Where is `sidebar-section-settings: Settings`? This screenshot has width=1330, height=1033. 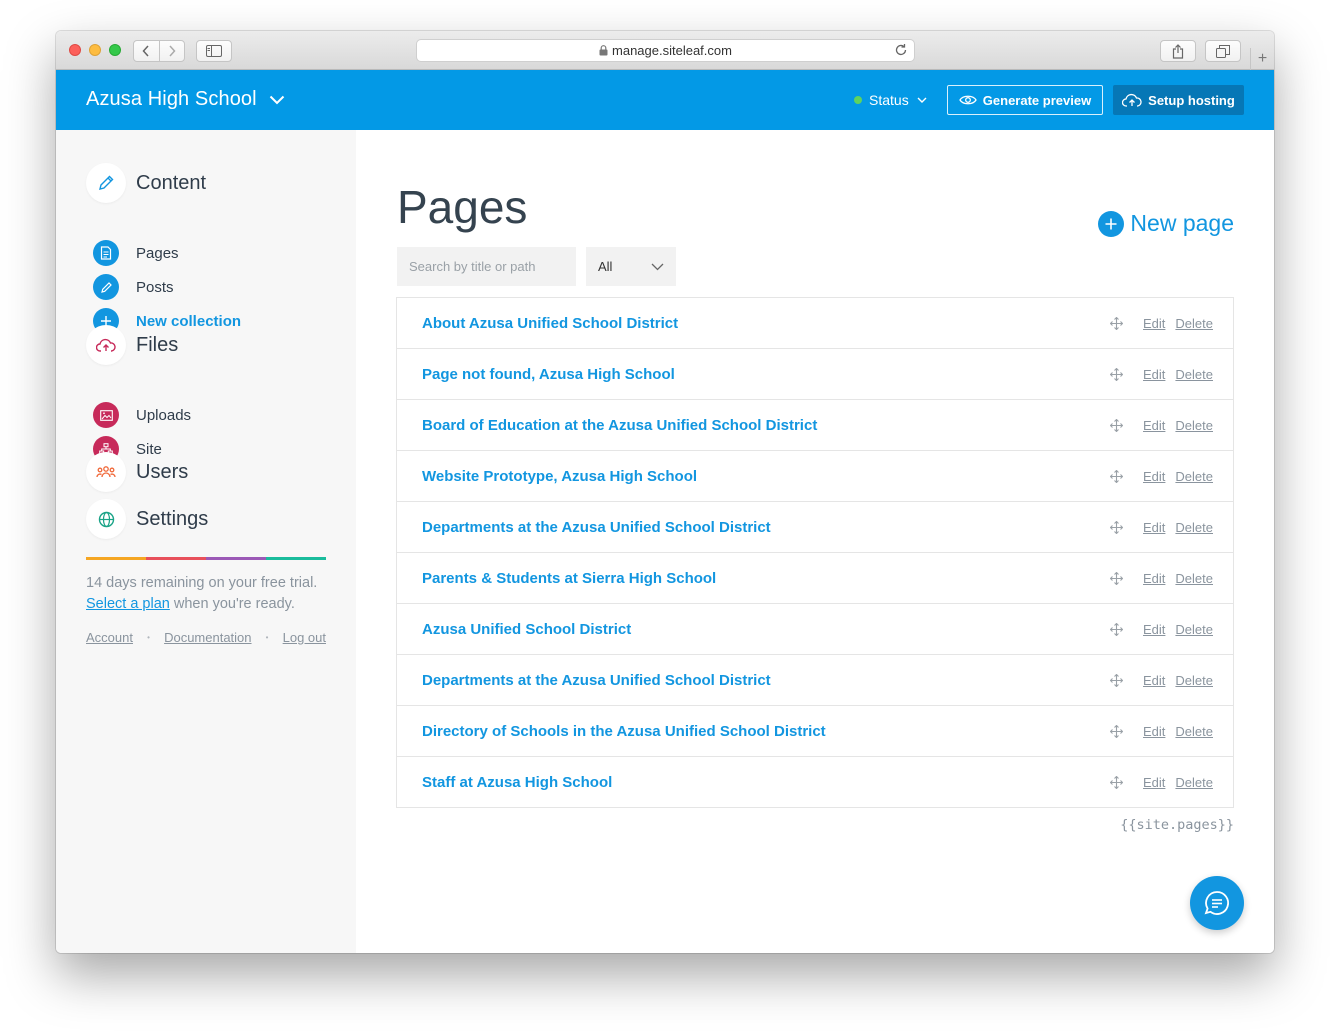 sidebar-section-settings: Settings is located at coordinates (147, 519).